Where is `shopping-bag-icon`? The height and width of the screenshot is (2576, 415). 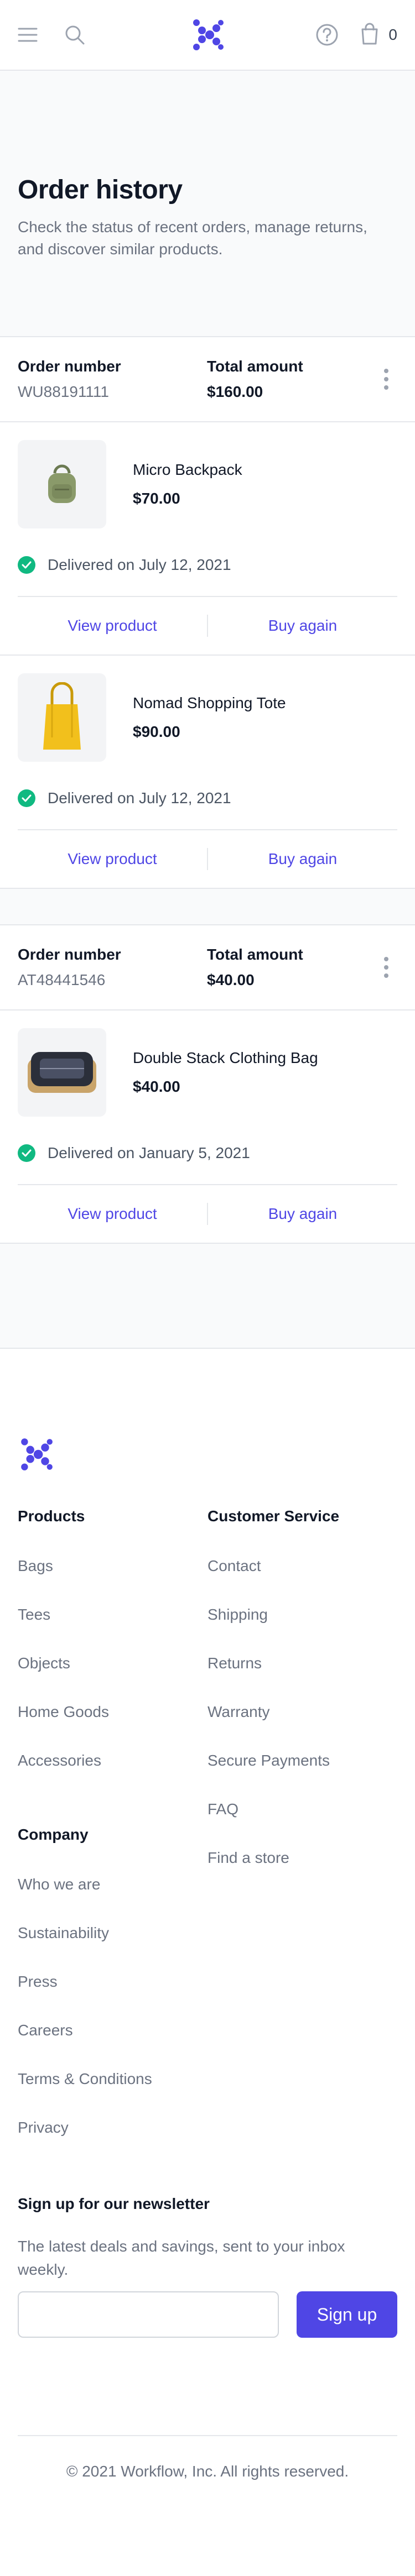
shopping-bag-icon is located at coordinates (370, 35).